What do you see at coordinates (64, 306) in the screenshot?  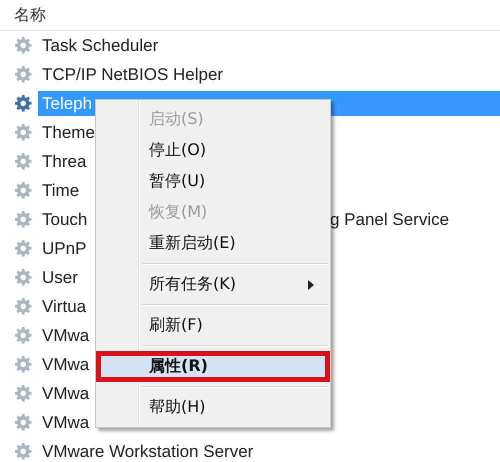 I see `service-name: Virtua` at bounding box center [64, 306].